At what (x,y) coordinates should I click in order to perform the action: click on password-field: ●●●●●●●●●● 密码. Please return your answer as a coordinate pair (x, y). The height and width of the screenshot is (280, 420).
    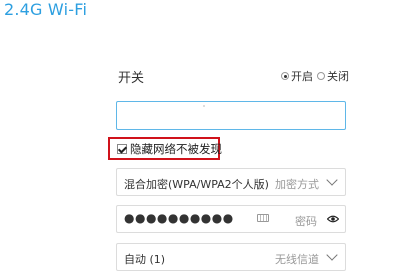
    Looking at the image, I should click on (231, 219).